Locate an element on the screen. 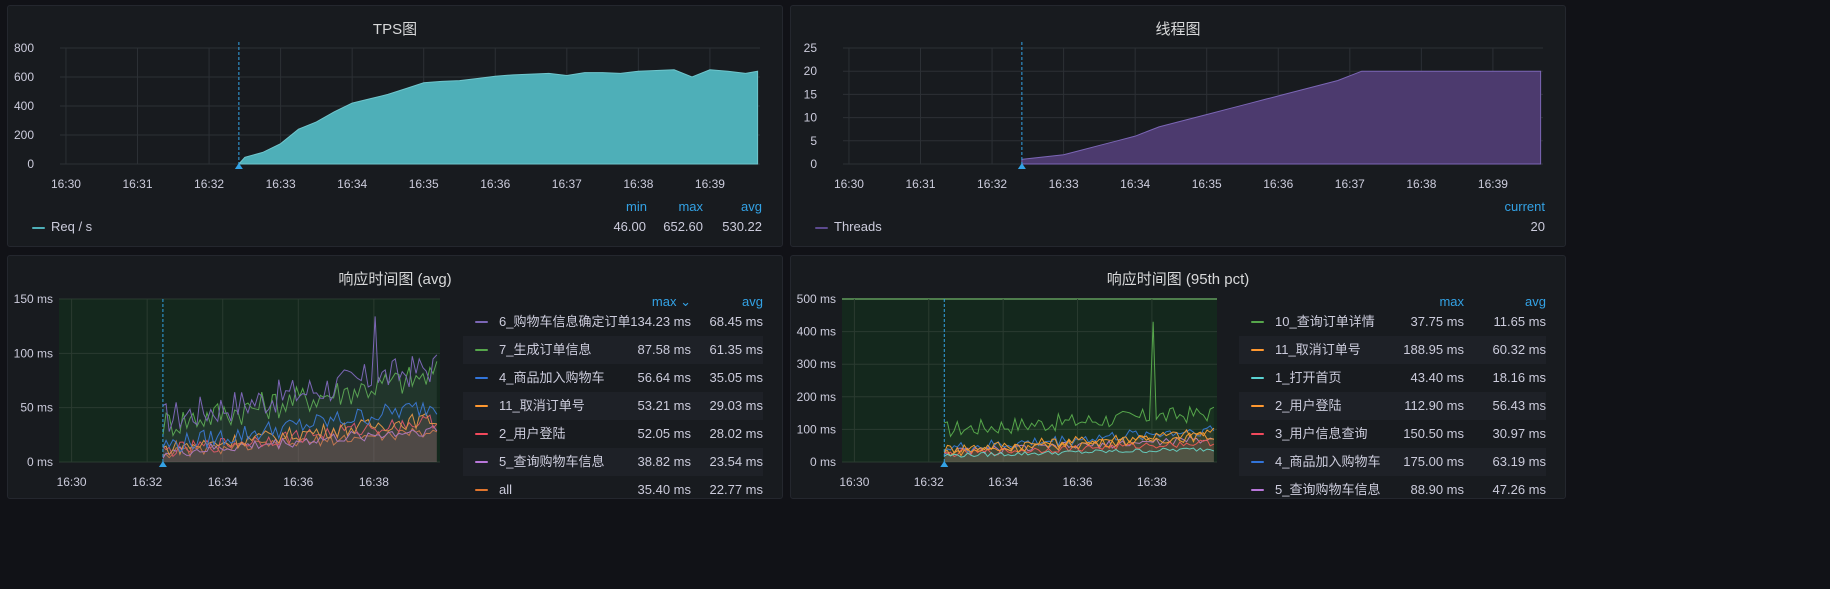 This screenshot has width=1830, height=589. y-tick-label: 150 ms is located at coordinates (33, 299).